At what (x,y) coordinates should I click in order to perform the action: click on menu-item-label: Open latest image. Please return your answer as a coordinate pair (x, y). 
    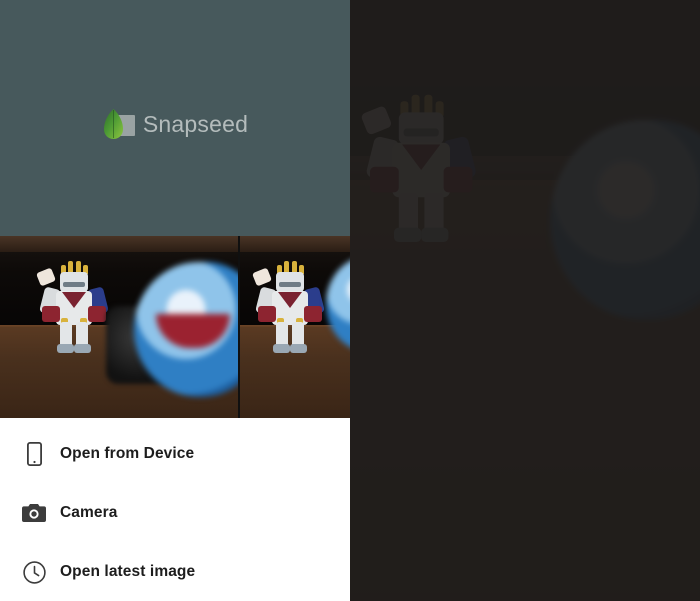
    Looking at the image, I should click on (128, 571).